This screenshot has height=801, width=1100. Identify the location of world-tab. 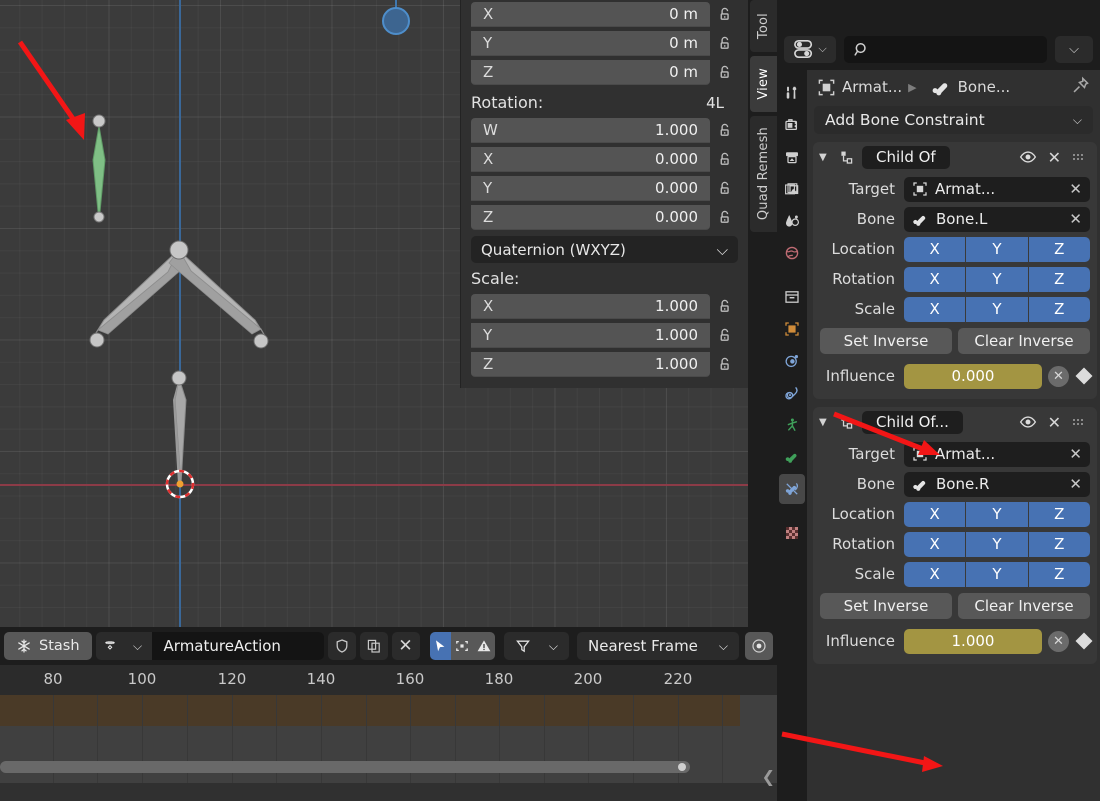
(792, 253).